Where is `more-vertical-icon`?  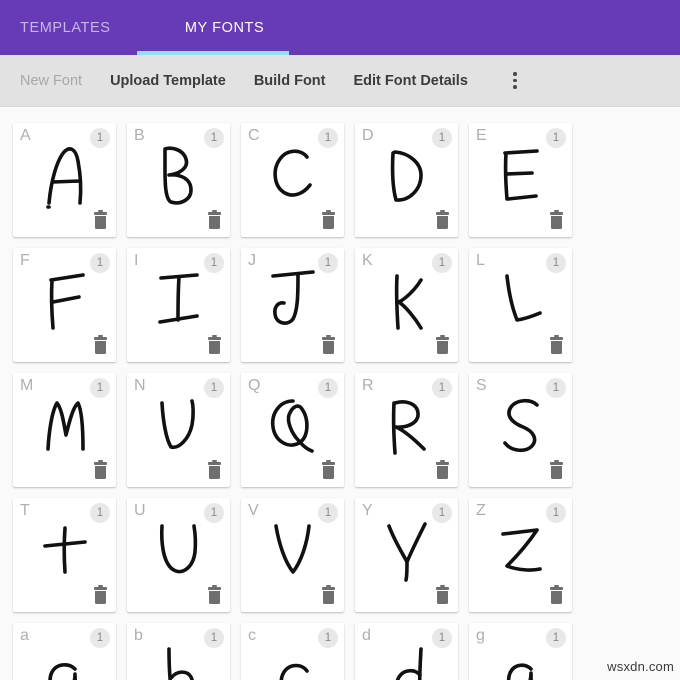
more-vertical-icon is located at coordinates (515, 81).